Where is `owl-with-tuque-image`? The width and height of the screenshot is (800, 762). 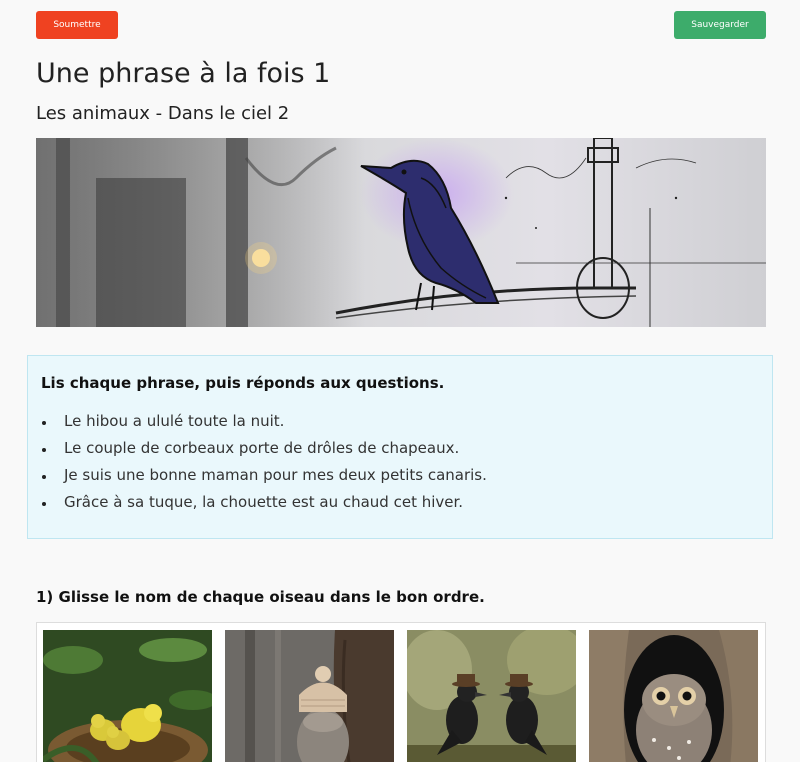 owl-with-tuque-image is located at coordinates (309, 696).